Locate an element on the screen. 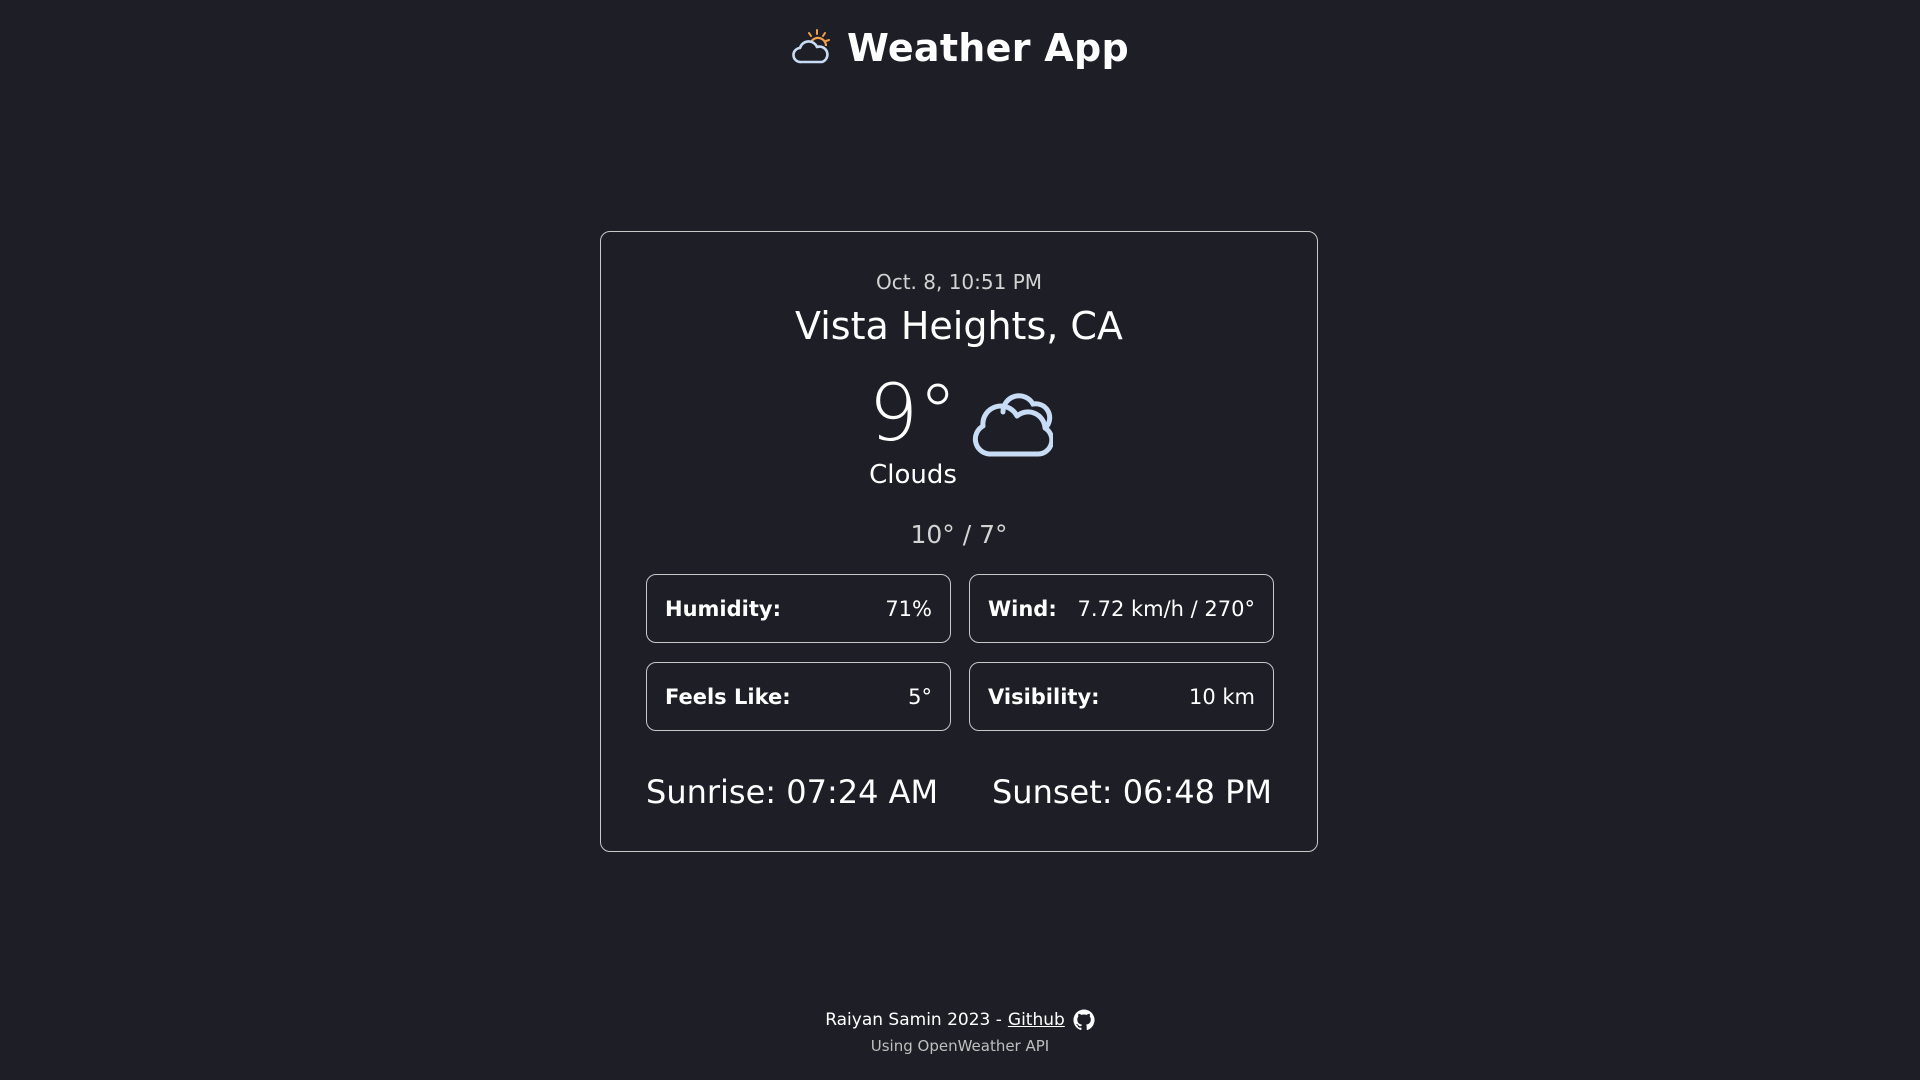 The height and width of the screenshot is (1080, 1920). humidity-value: 71% is located at coordinates (908, 608).